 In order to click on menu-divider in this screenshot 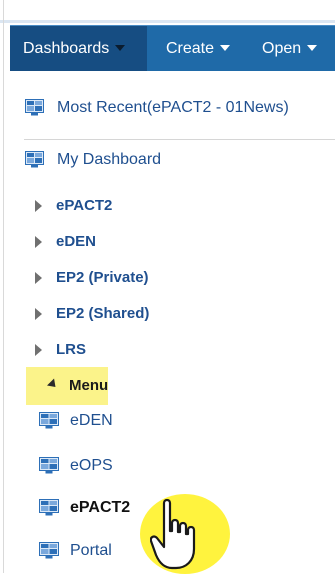, I will do `click(179, 139)`.